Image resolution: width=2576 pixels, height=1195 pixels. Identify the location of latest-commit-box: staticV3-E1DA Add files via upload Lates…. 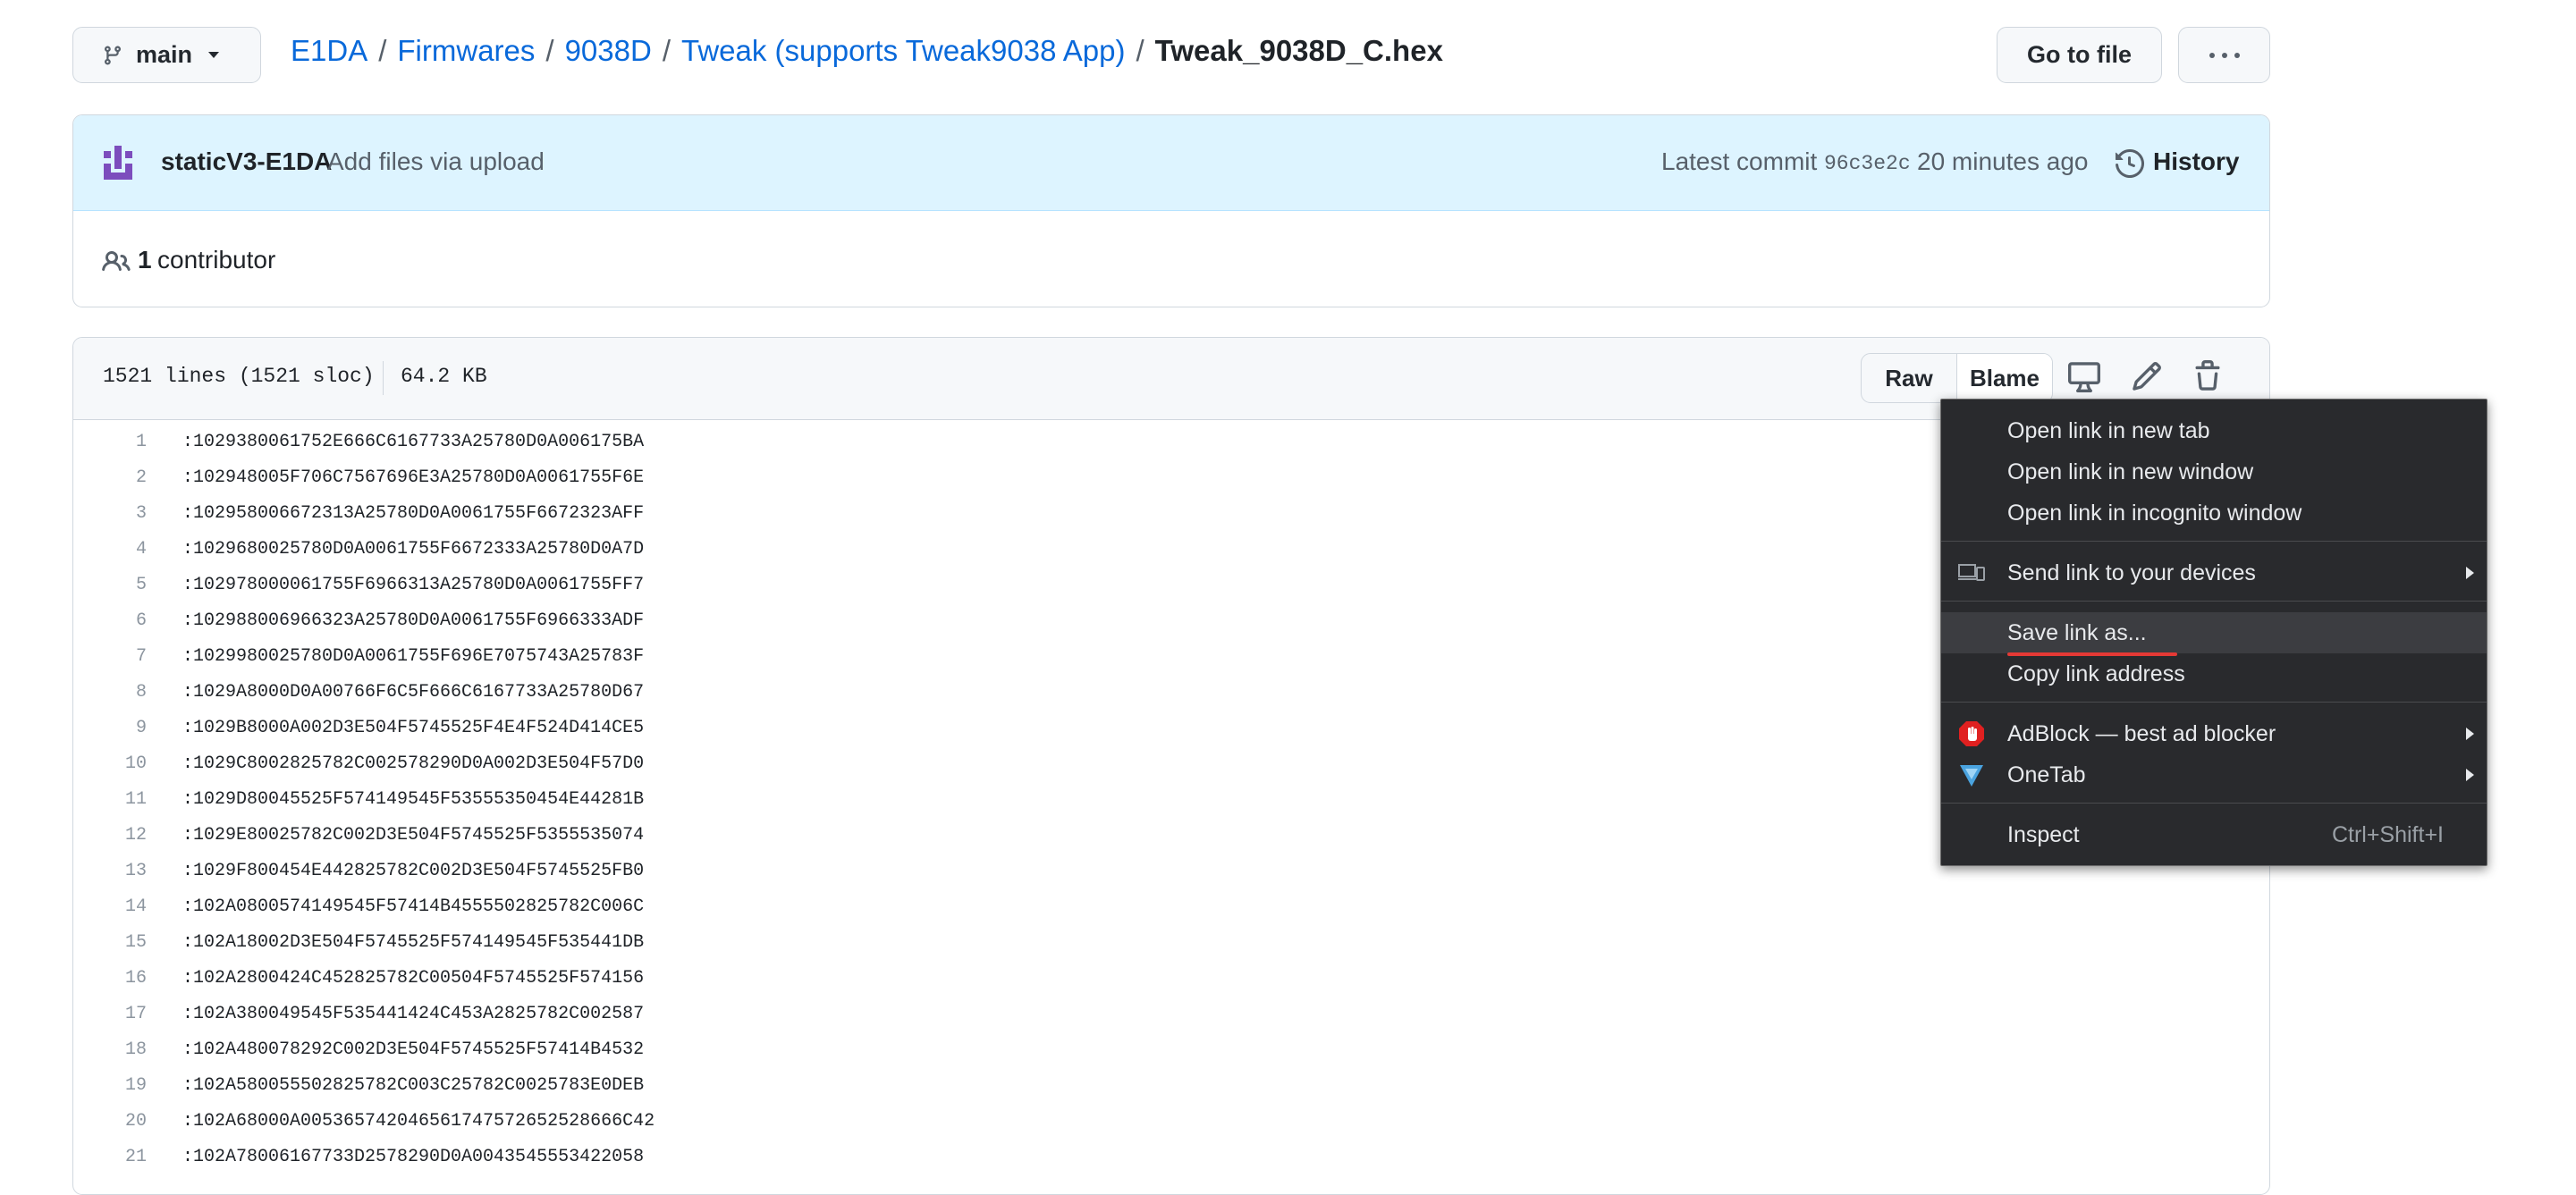
(1171, 211).